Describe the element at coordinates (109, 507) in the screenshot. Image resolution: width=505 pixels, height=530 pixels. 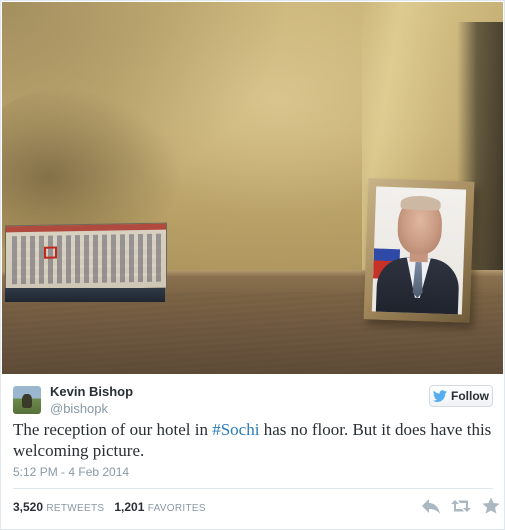
I see `tweet-stats: 3,520 RETWEETS 1,201 FAVORITES` at that location.